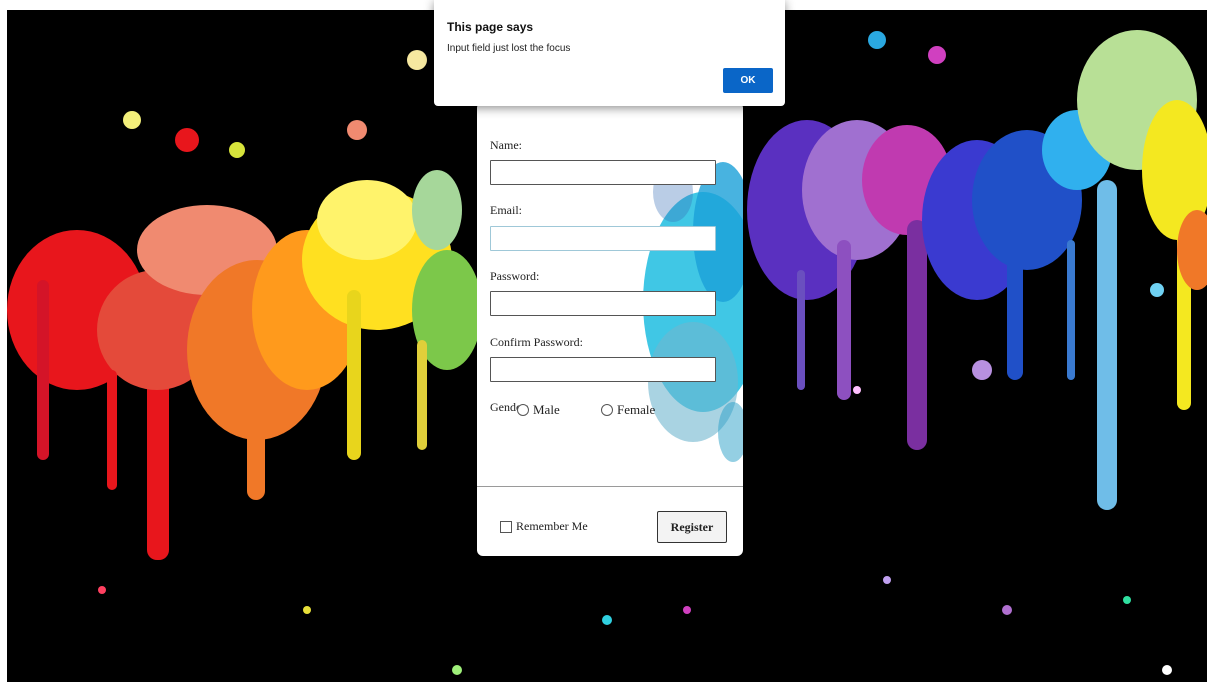  I want to click on password-field, so click(603, 303).